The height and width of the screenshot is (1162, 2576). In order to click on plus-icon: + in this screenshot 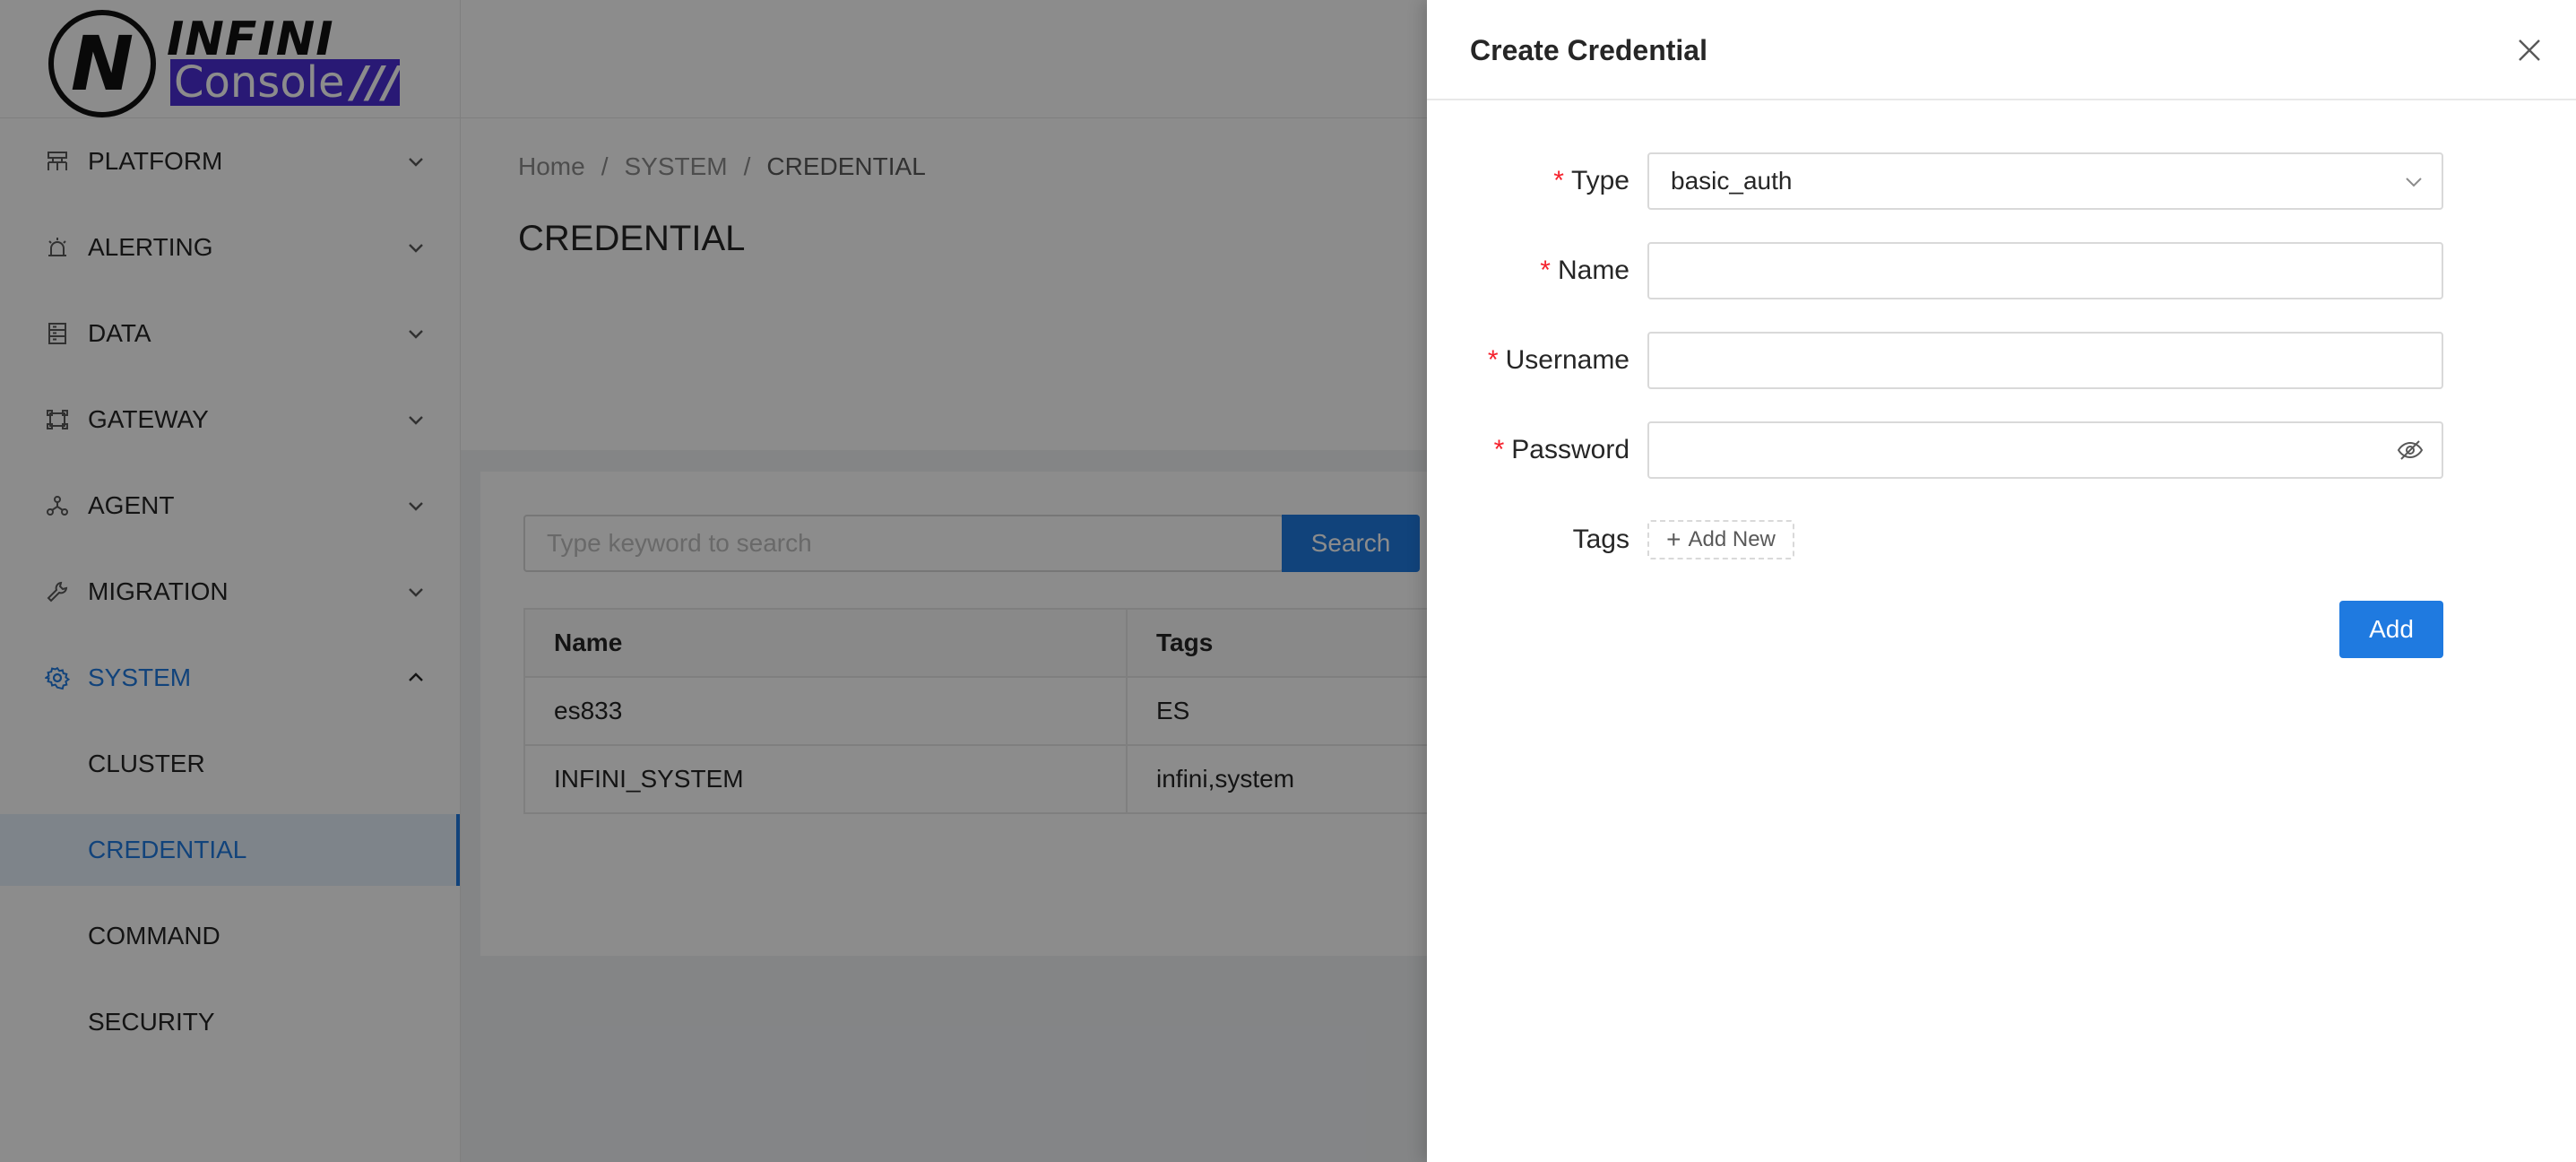, I will do `click(1673, 539)`.